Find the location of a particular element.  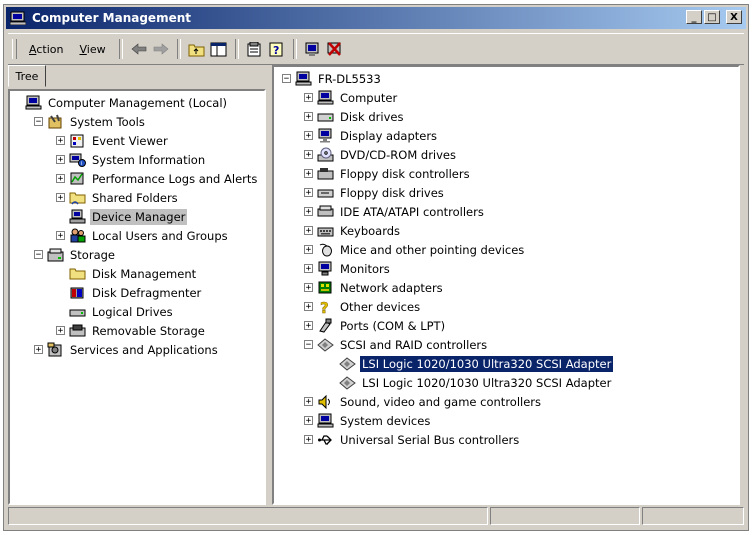

uninstall-button is located at coordinates (335, 49).